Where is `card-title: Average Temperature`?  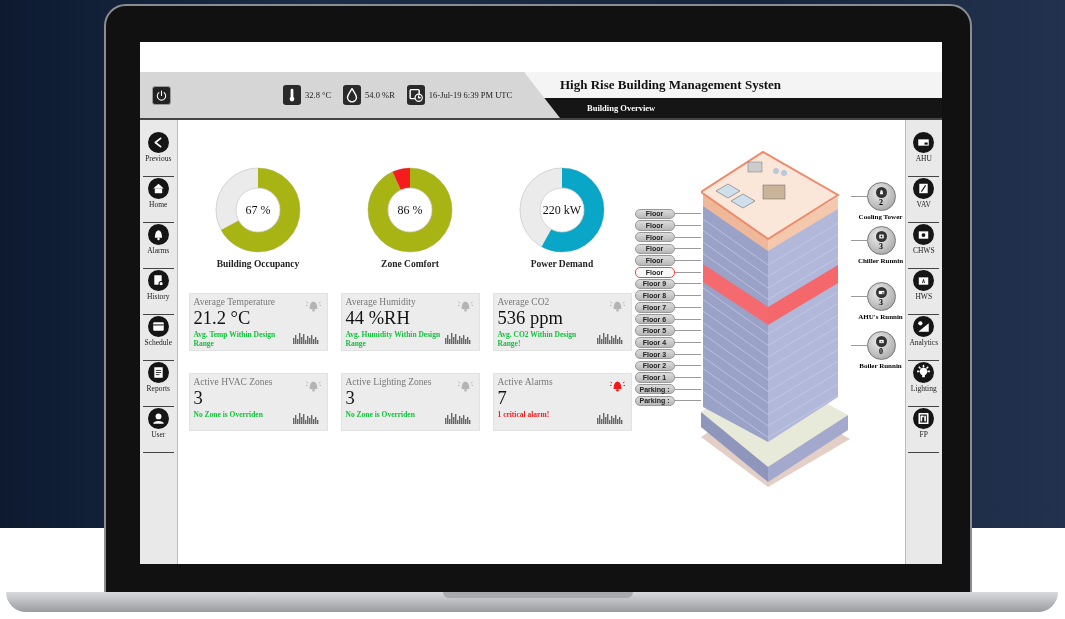
card-title: Average Temperature is located at coordinates (235, 302).